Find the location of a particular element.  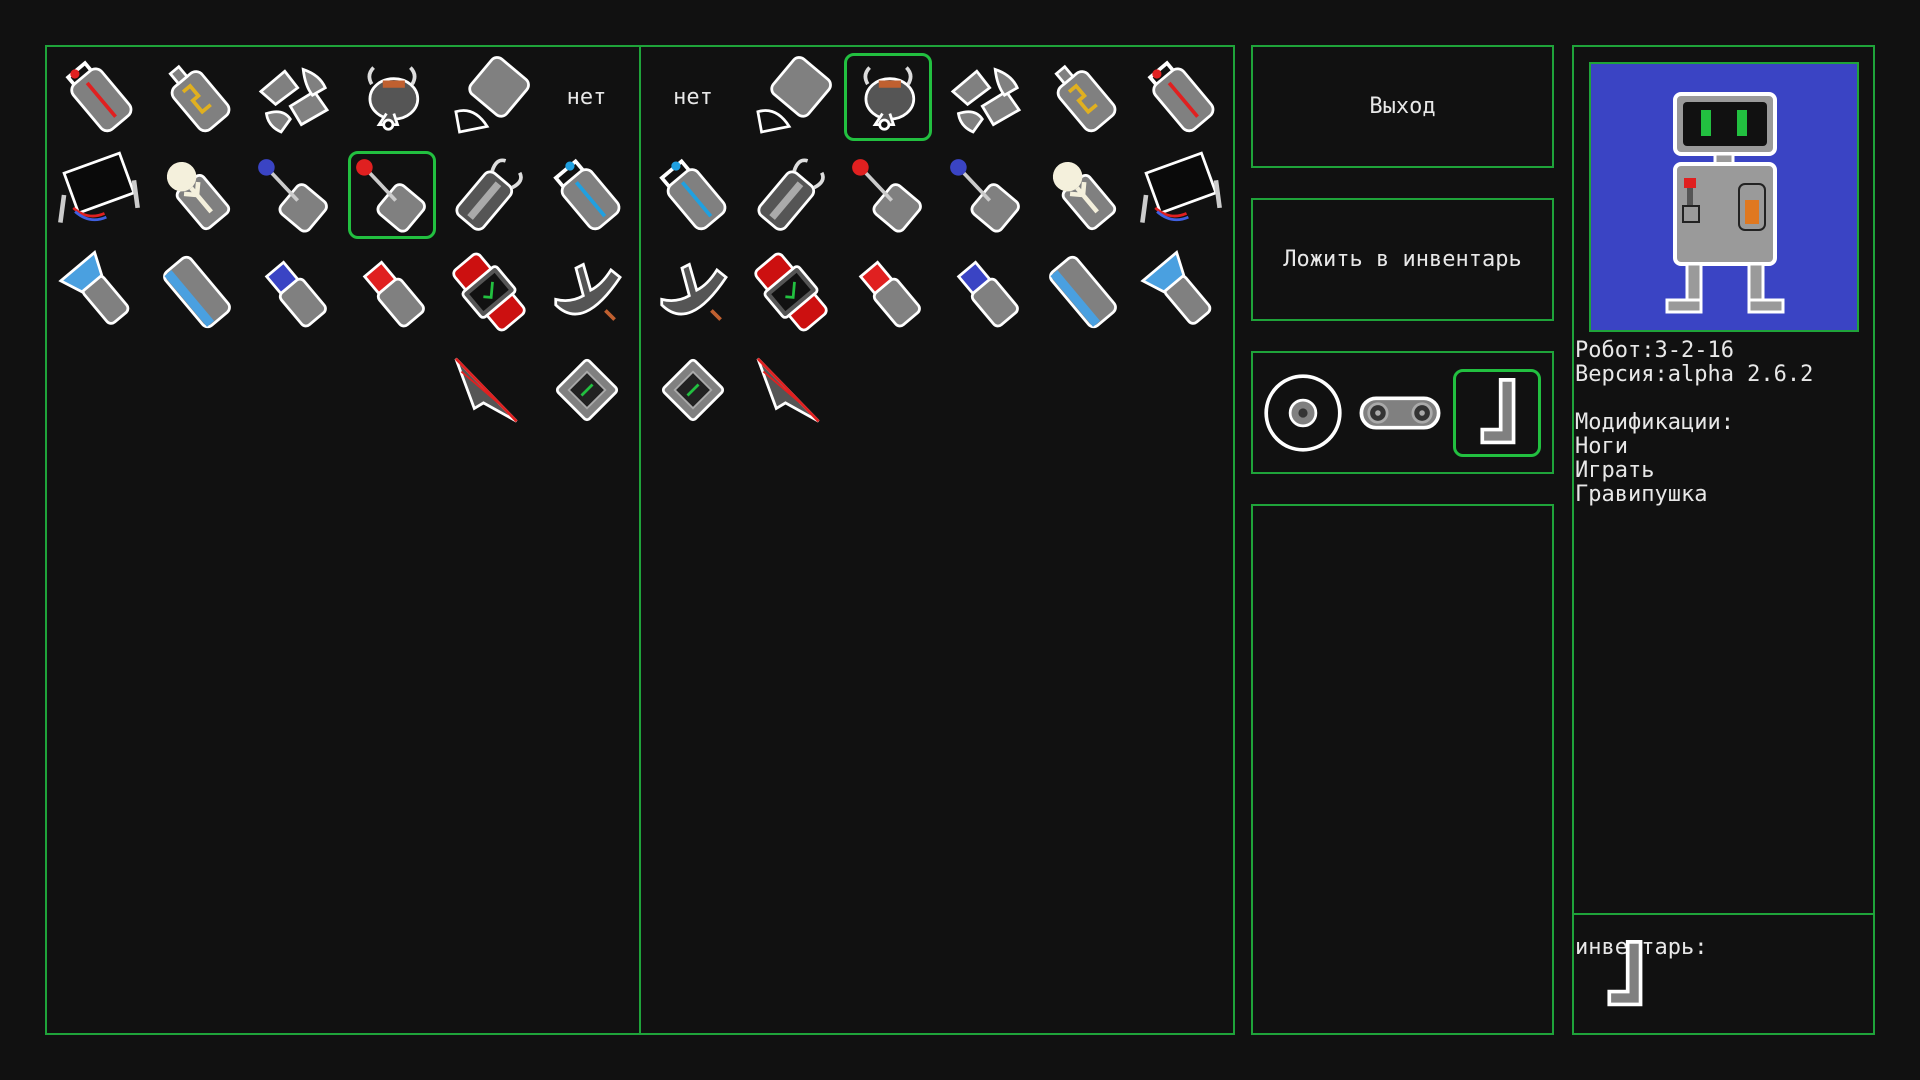

mod-item: Играть is located at coordinates (1615, 470).